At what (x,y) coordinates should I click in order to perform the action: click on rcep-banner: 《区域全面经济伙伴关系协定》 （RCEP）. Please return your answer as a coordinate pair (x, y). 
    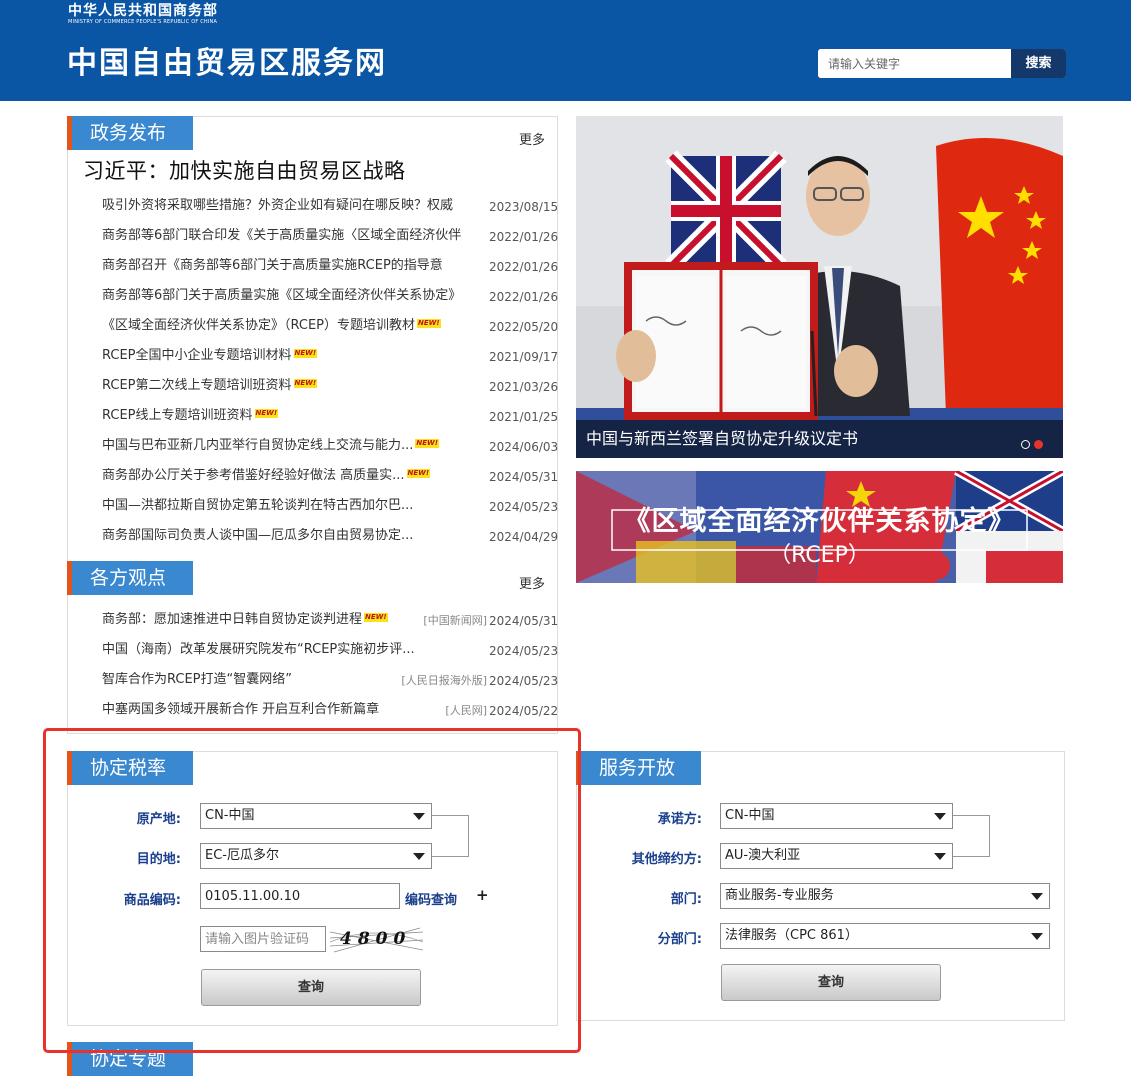
    Looking at the image, I should click on (819, 527).